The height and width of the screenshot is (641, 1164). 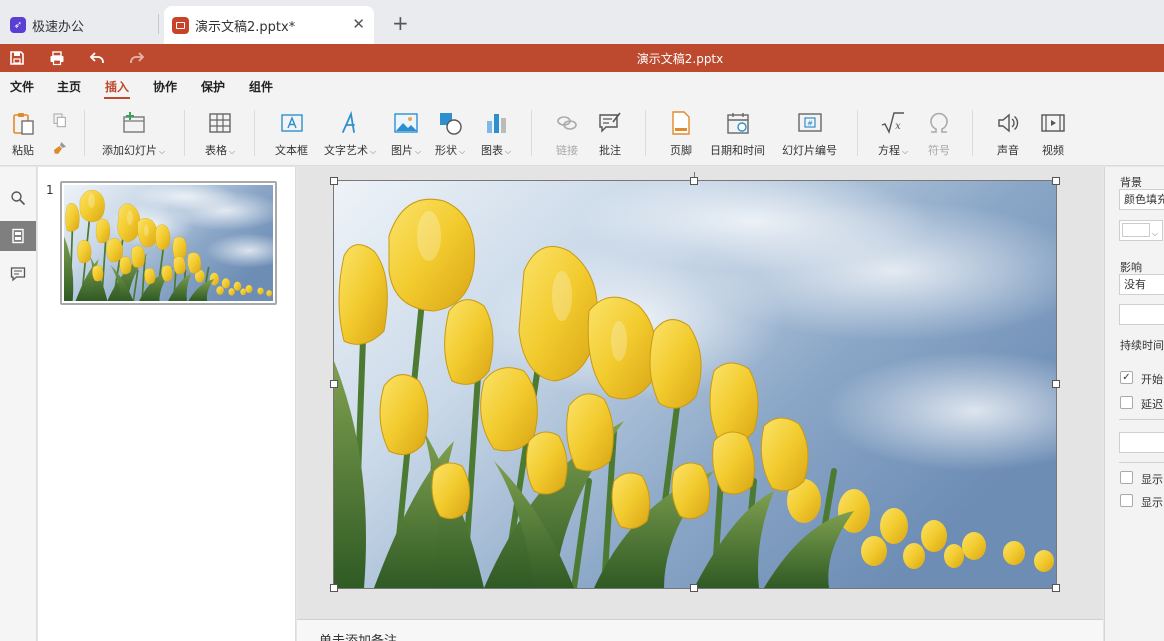 I want to click on comment-icon, so click(x=18, y=274).